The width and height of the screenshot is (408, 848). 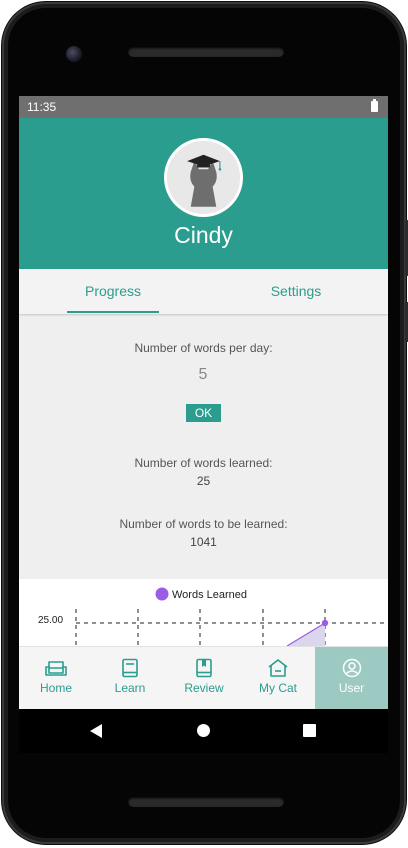 I want to click on user-name: Cindy, so click(x=203, y=235).